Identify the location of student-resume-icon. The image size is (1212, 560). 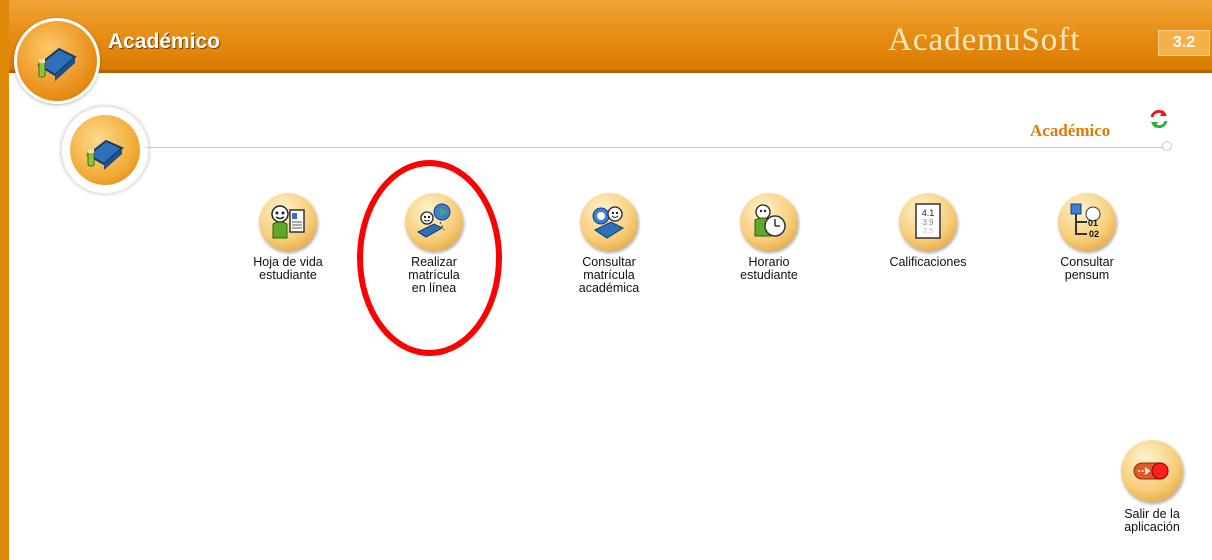
(288, 222).